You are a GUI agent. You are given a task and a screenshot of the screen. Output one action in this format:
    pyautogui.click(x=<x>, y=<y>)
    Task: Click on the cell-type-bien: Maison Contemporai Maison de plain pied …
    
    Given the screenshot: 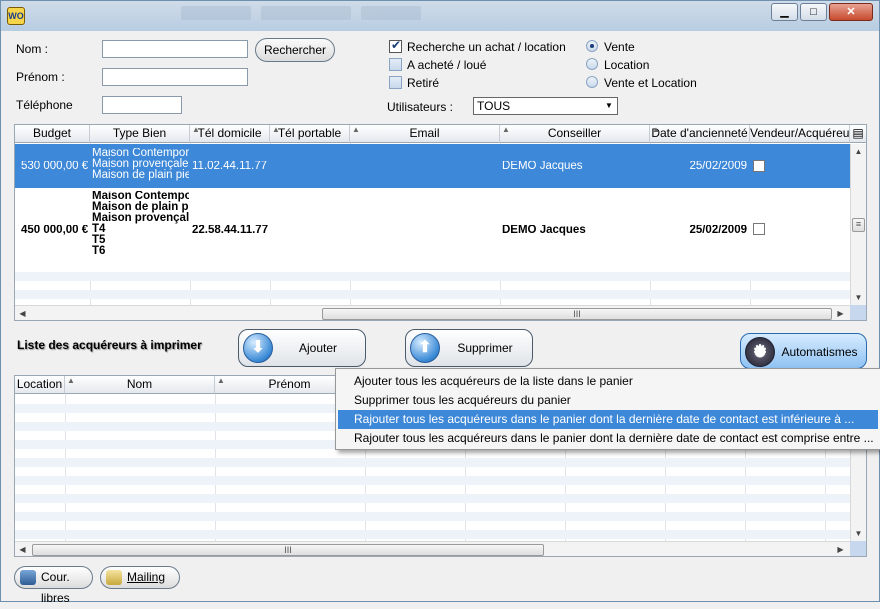 What is the action you would take?
    pyautogui.click(x=140, y=224)
    